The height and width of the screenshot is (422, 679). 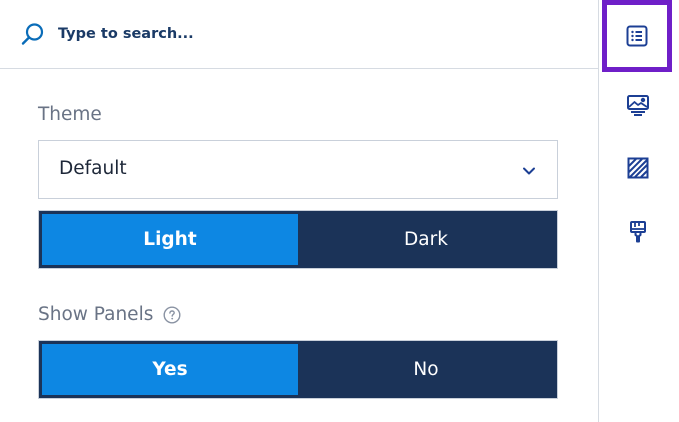 I want to click on panels-yes-button: Yes, so click(x=170, y=369).